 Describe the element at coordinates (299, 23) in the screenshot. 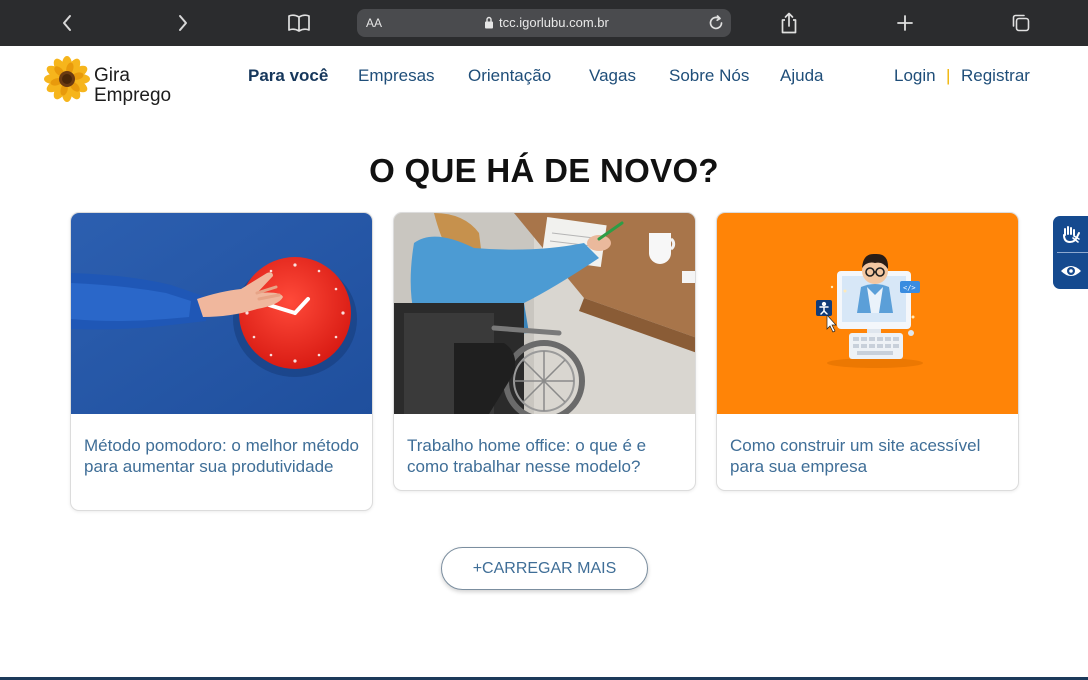

I see `bookmarks-icon` at that location.